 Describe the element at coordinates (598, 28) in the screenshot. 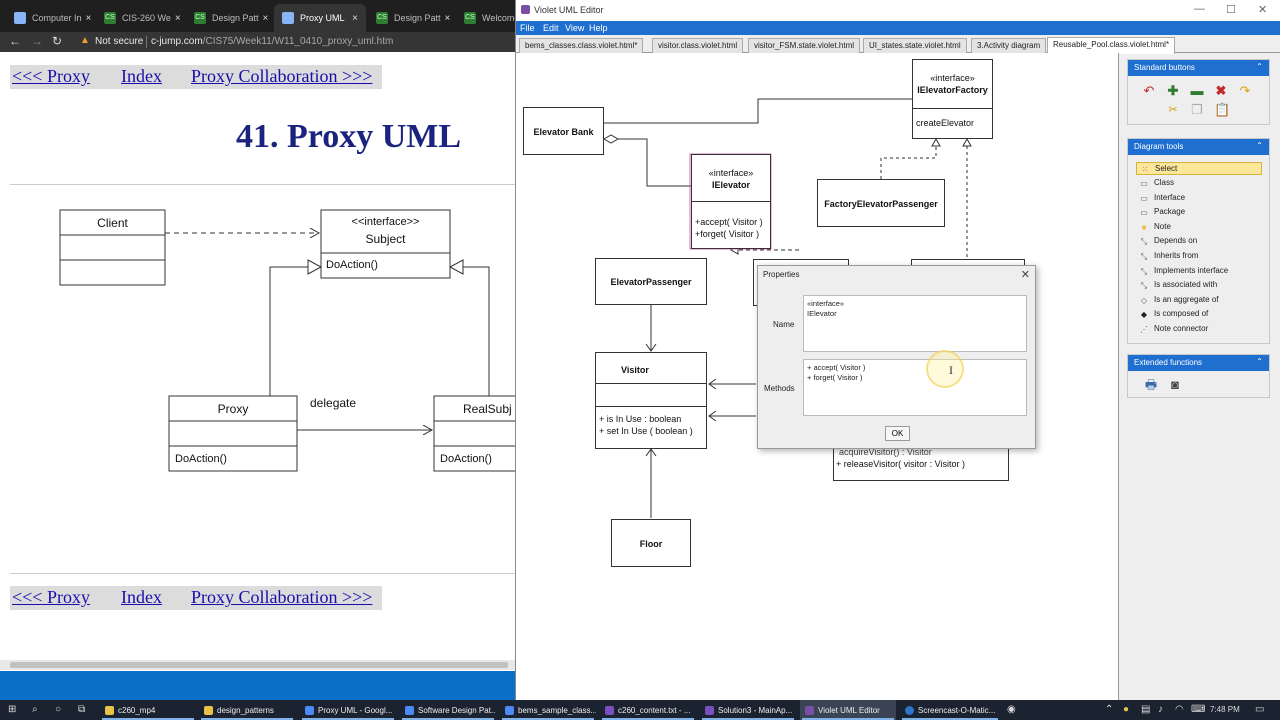

I see `menu-help: Help` at that location.